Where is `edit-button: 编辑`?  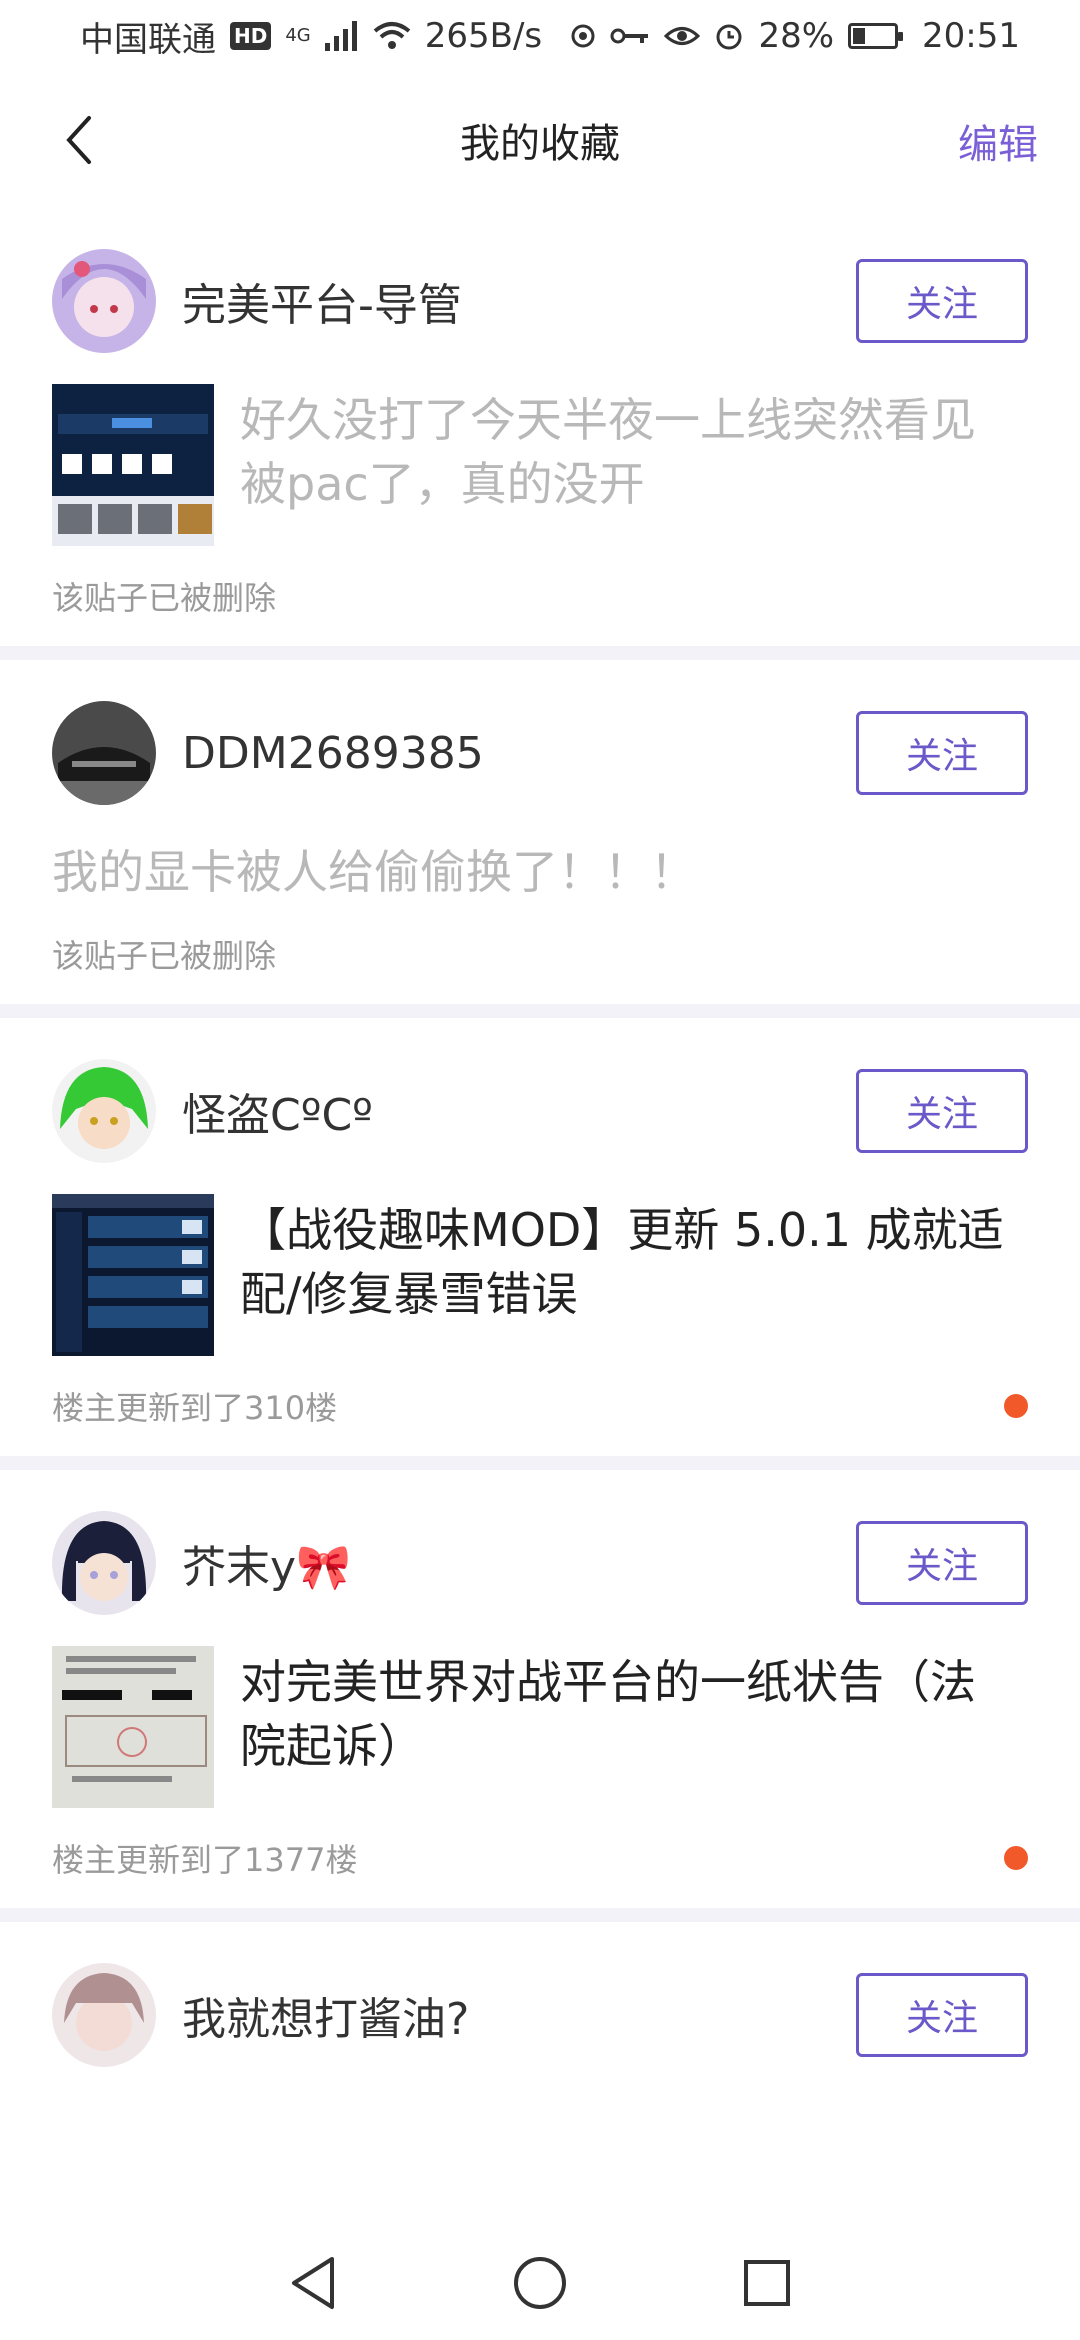 edit-button: 编辑 is located at coordinates (998, 141).